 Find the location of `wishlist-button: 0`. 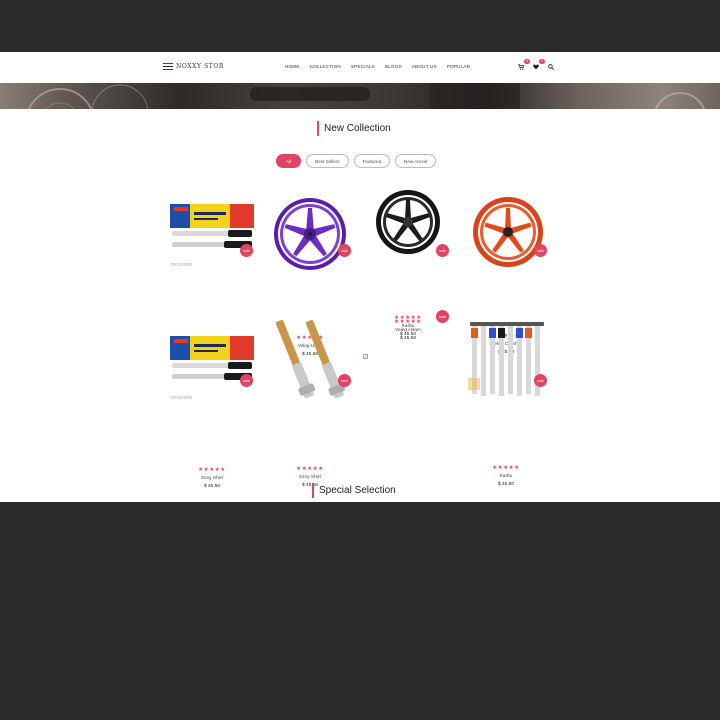

wishlist-button: 0 is located at coordinates (538, 65).